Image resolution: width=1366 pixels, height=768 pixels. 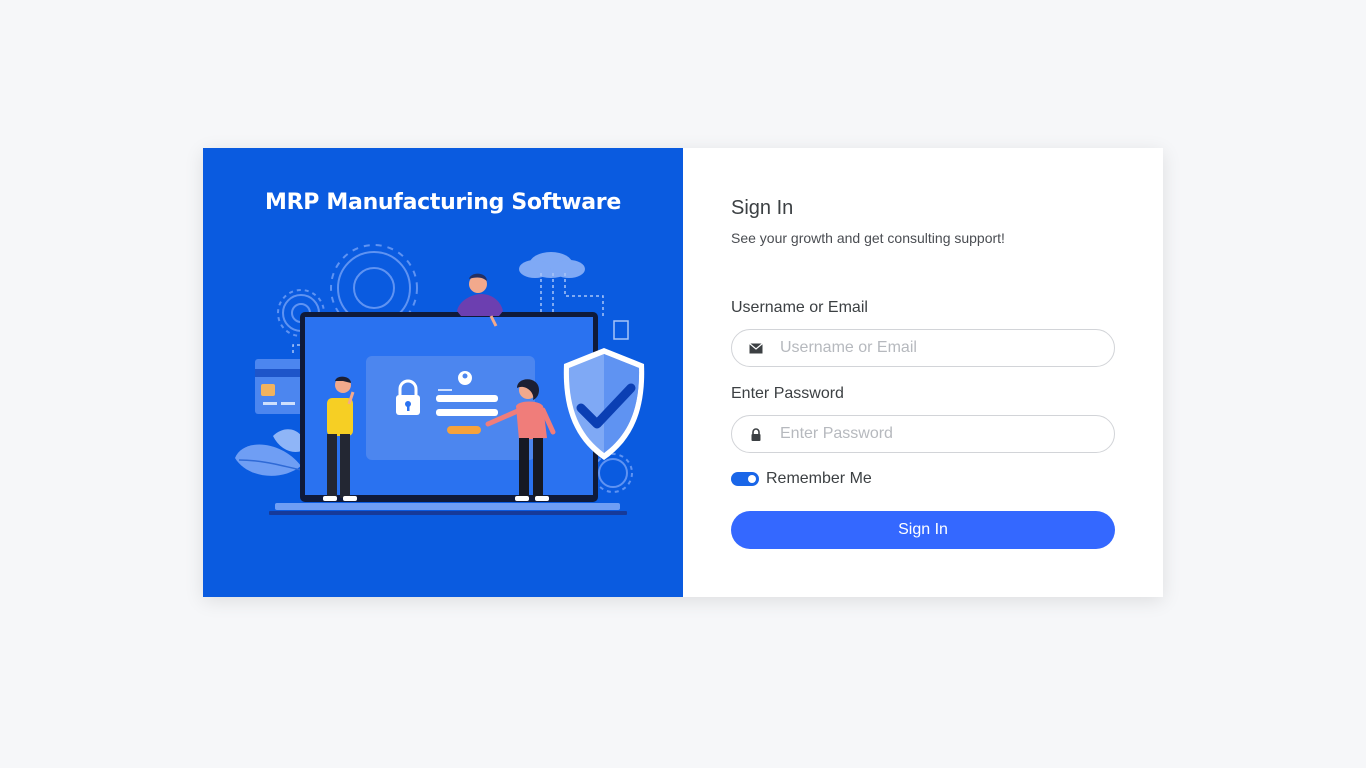 What do you see at coordinates (752, 479) in the screenshot?
I see `toggle-knob` at bounding box center [752, 479].